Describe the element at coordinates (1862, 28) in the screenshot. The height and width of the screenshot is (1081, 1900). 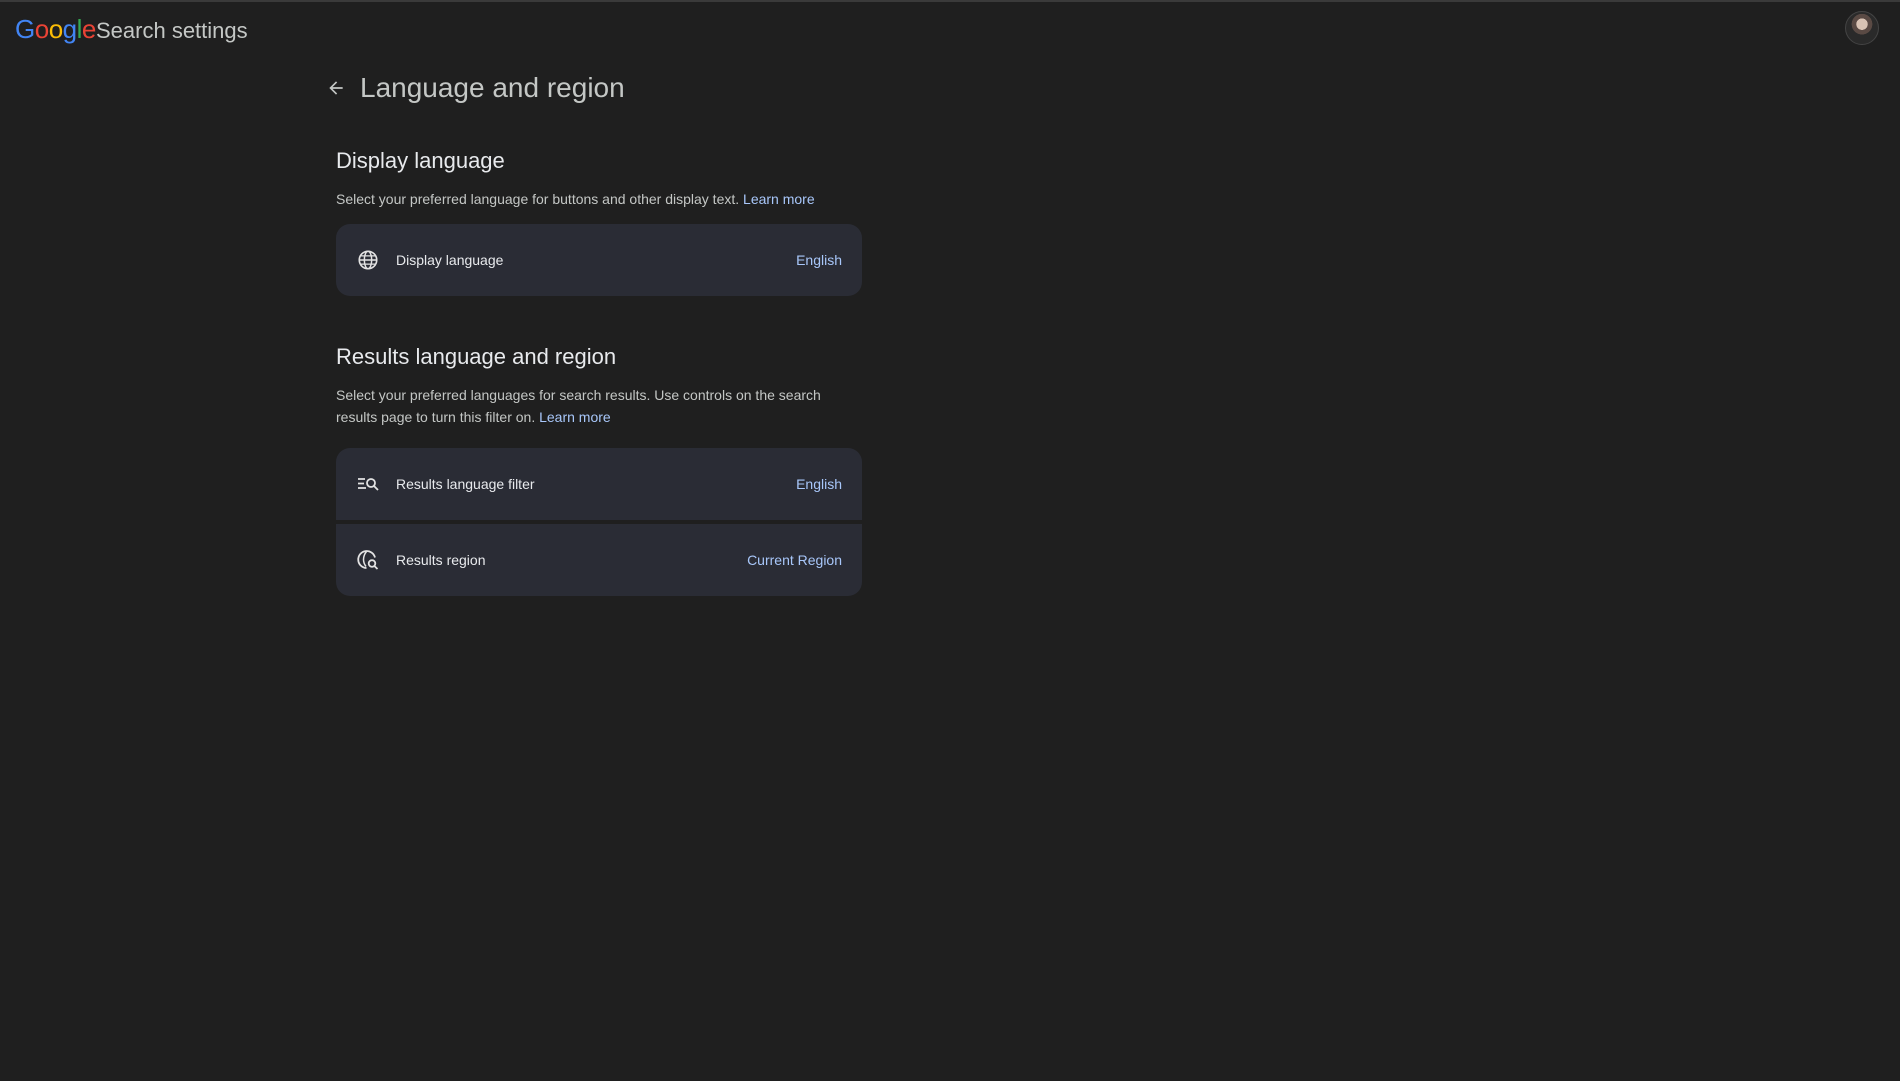
I see `account-avatar` at that location.